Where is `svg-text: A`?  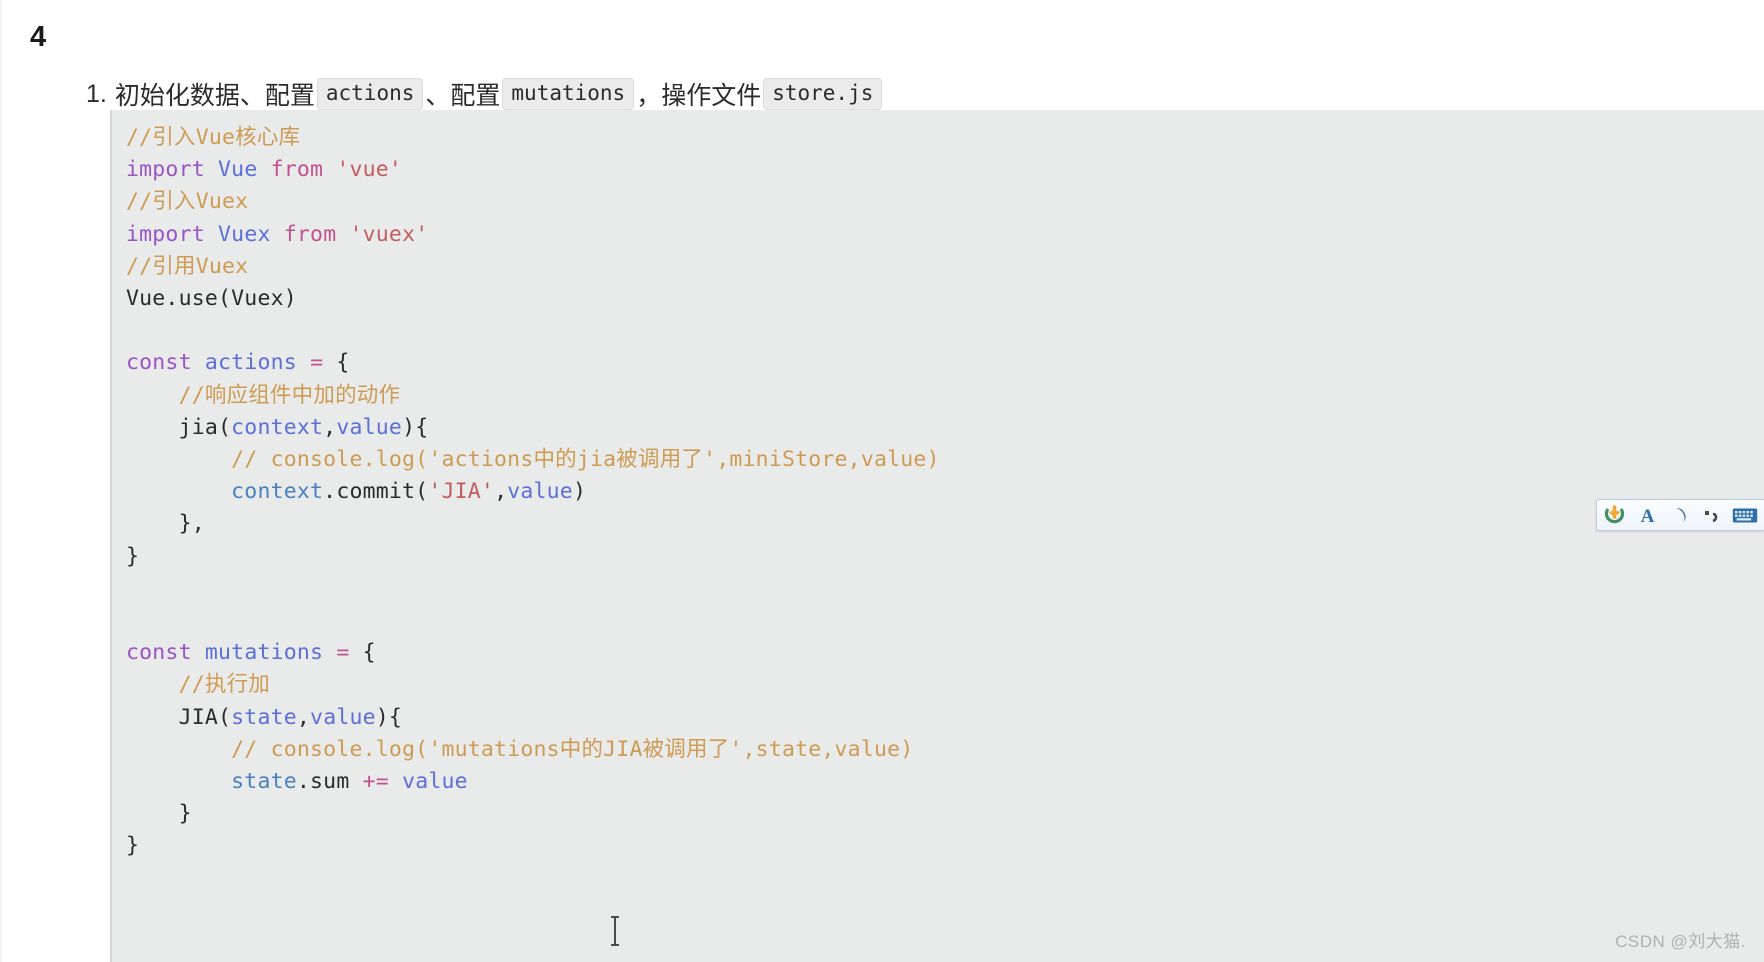 svg-text: A is located at coordinates (1648, 516).